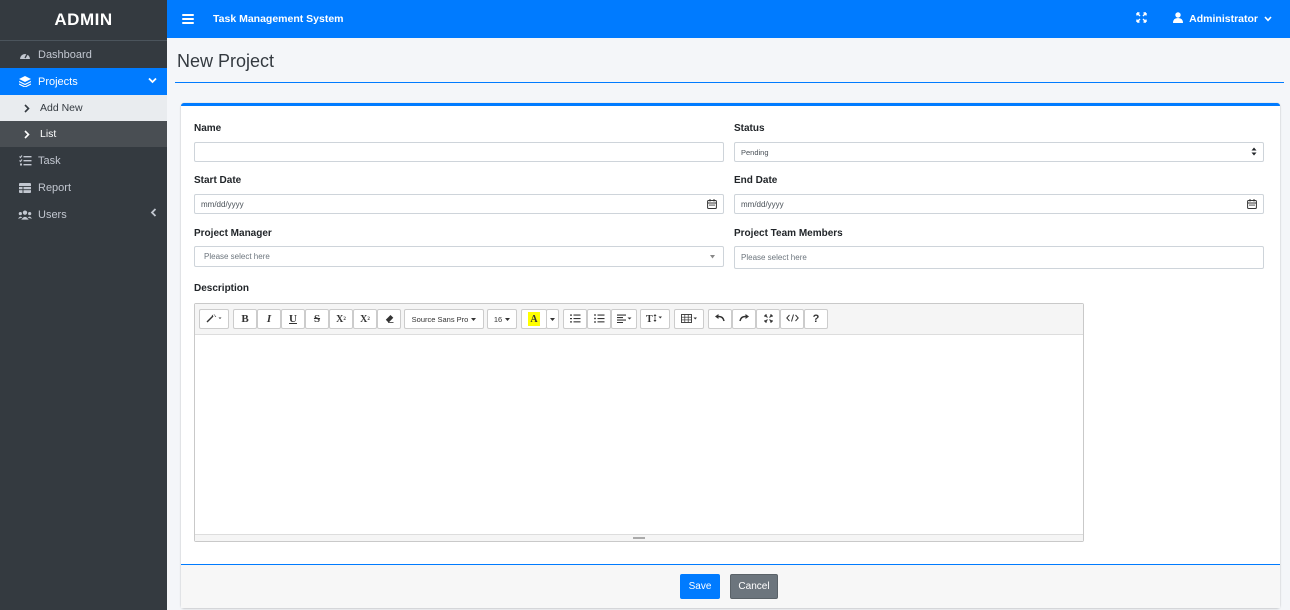 Image resolution: width=1290 pixels, height=610 pixels. What do you see at coordinates (700, 586) in the screenshot?
I see `save-button: Save` at bounding box center [700, 586].